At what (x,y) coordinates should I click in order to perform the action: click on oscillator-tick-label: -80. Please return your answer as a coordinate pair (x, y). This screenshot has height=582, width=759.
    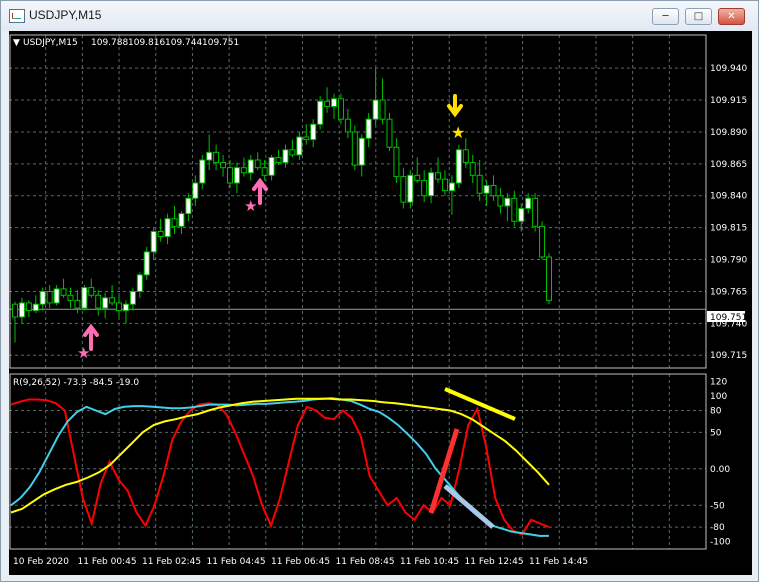
    Looking at the image, I should click on (717, 528).